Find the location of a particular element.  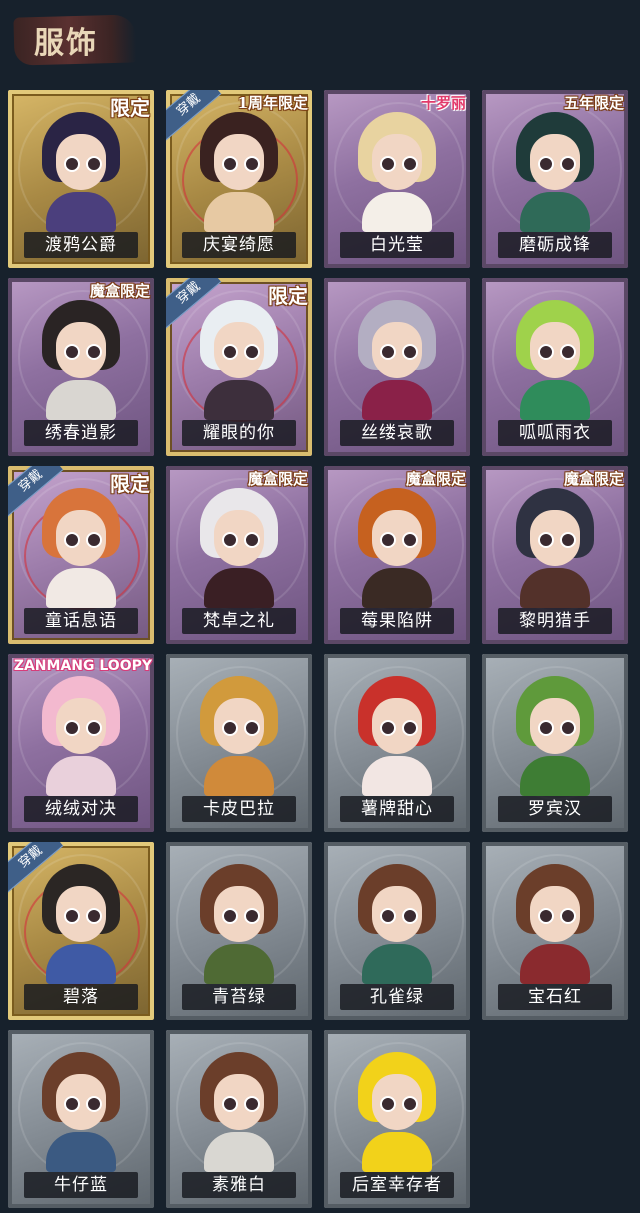

outfit-card: 绣春逍影 魔盒限定 is located at coordinates (81, 367).